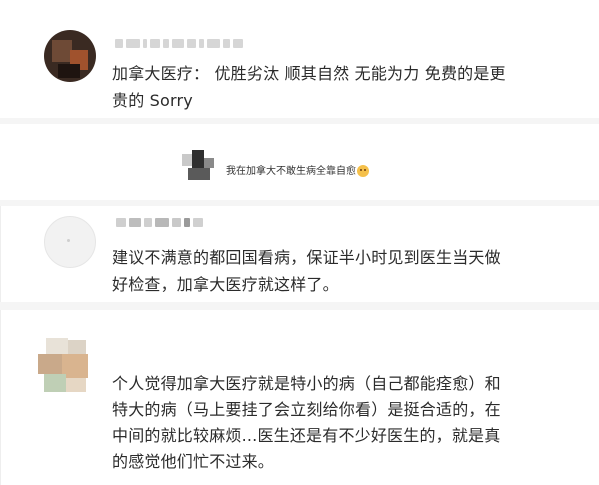  Describe the element at coordinates (225, 284) in the screenshot. I see `comment-line: 好检查，加拿大医疗就这样了。` at that location.